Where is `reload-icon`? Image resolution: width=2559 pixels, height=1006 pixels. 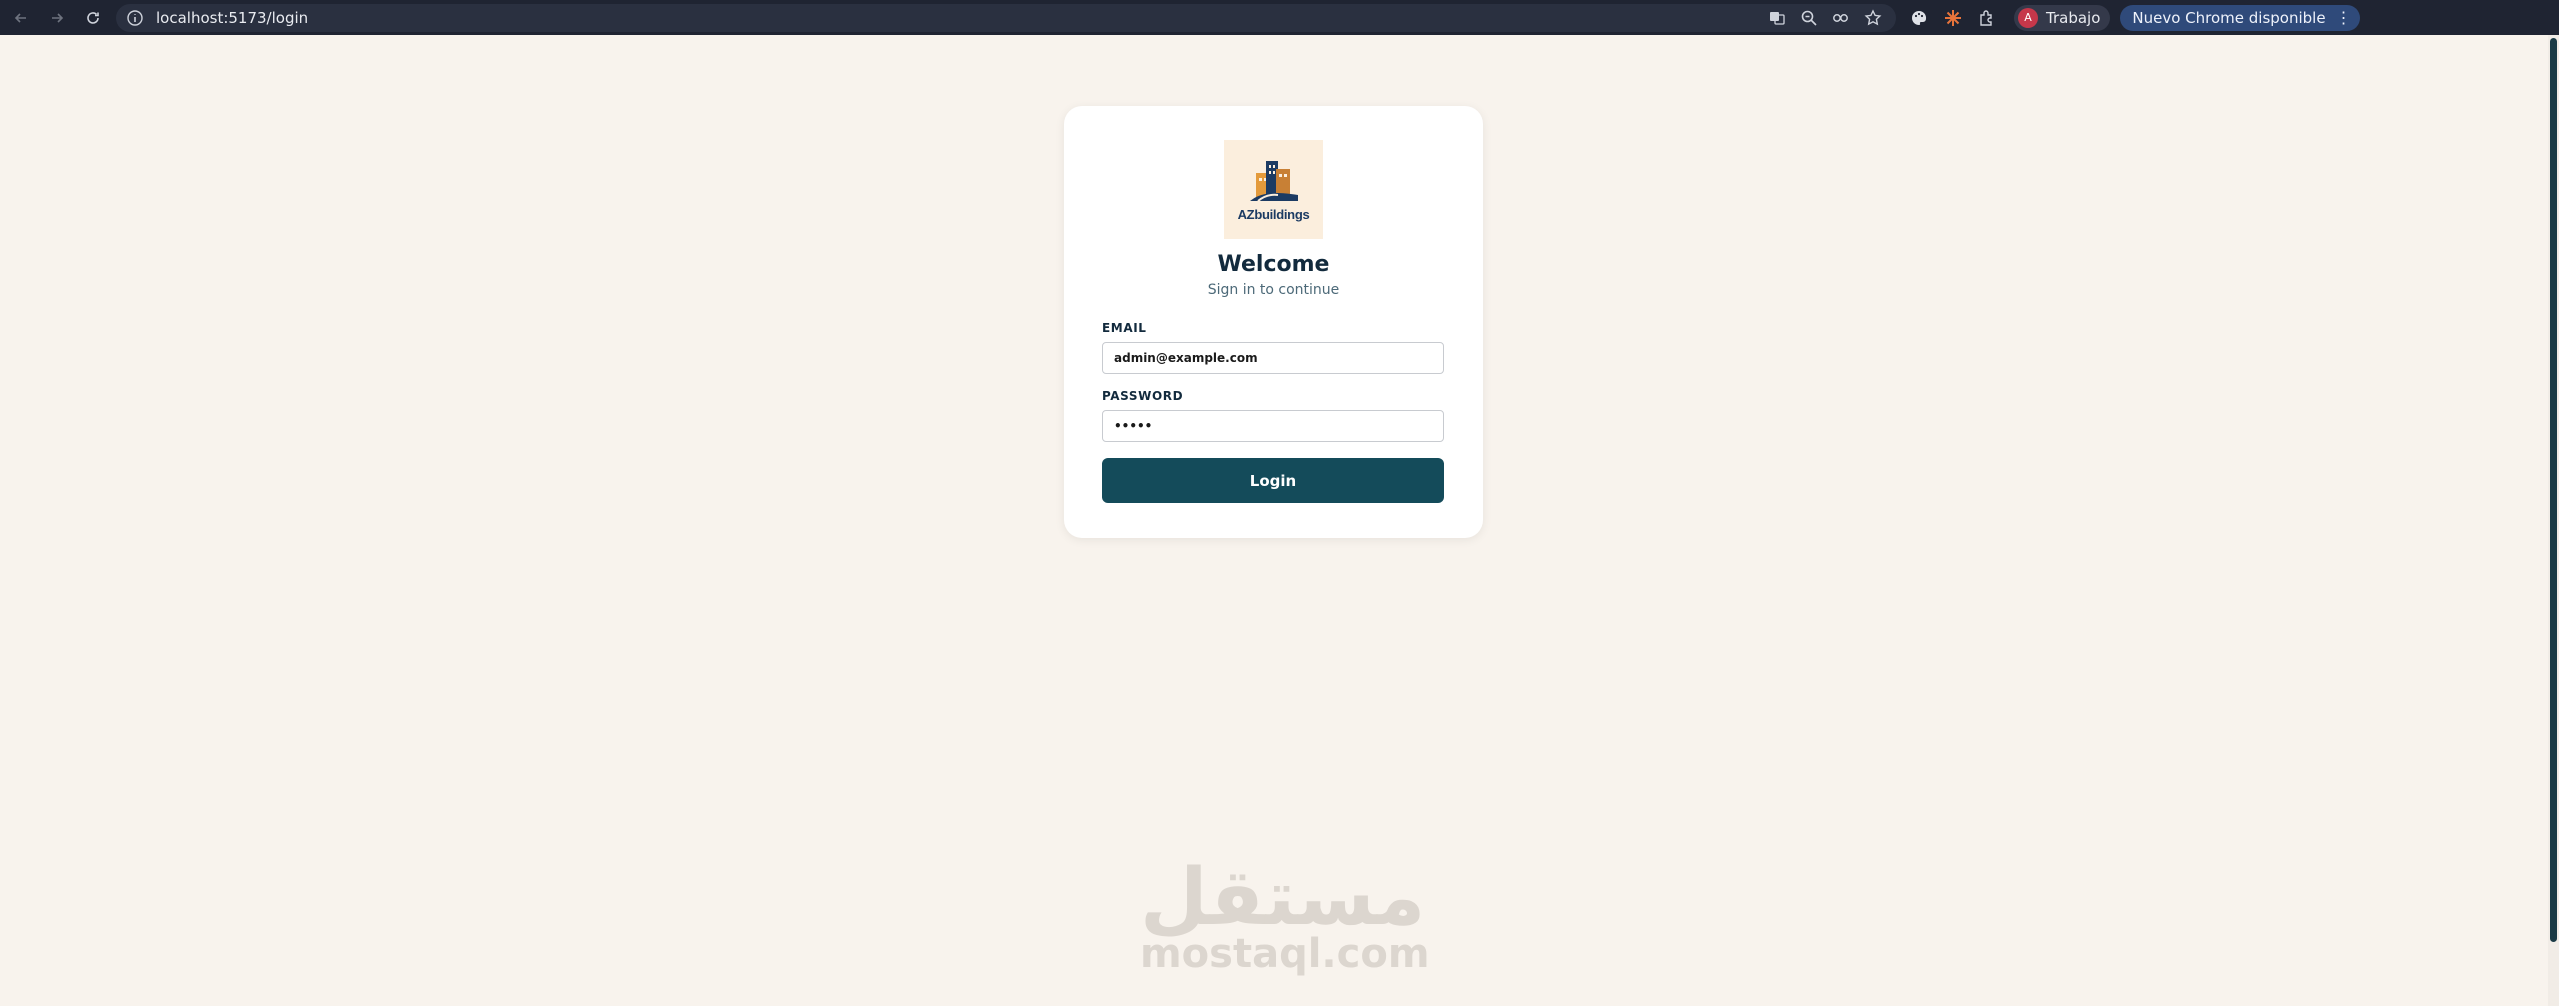 reload-icon is located at coordinates (93, 17).